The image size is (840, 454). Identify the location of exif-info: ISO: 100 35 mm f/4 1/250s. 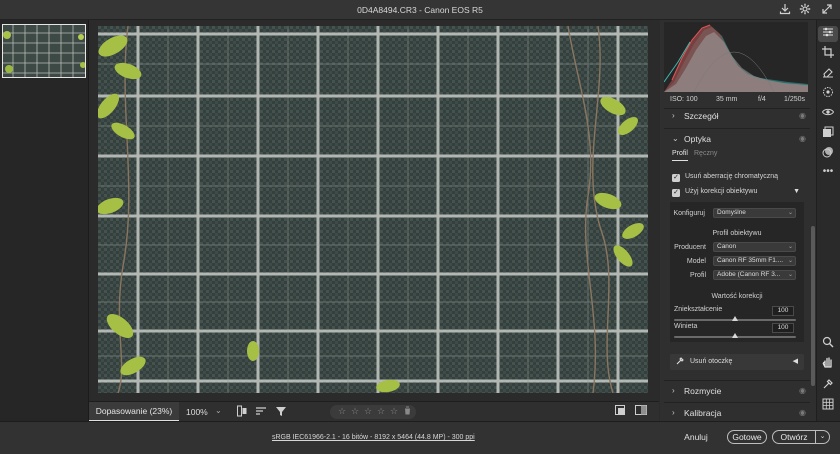
(736, 102).